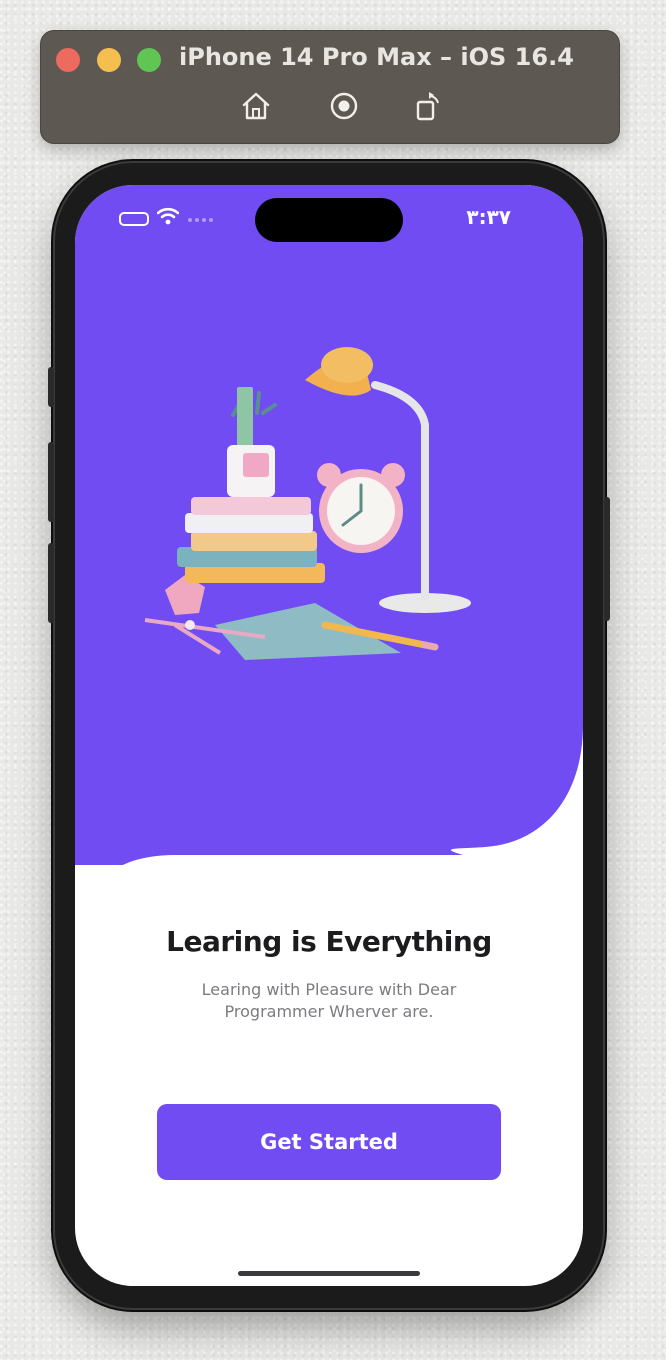 This screenshot has height=1360, width=666. What do you see at coordinates (330, 87) in the screenshot?
I see `simulator-toolbar: iPhone 14 Pro Max – iOS 16.4` at bounding box center [330, 87].